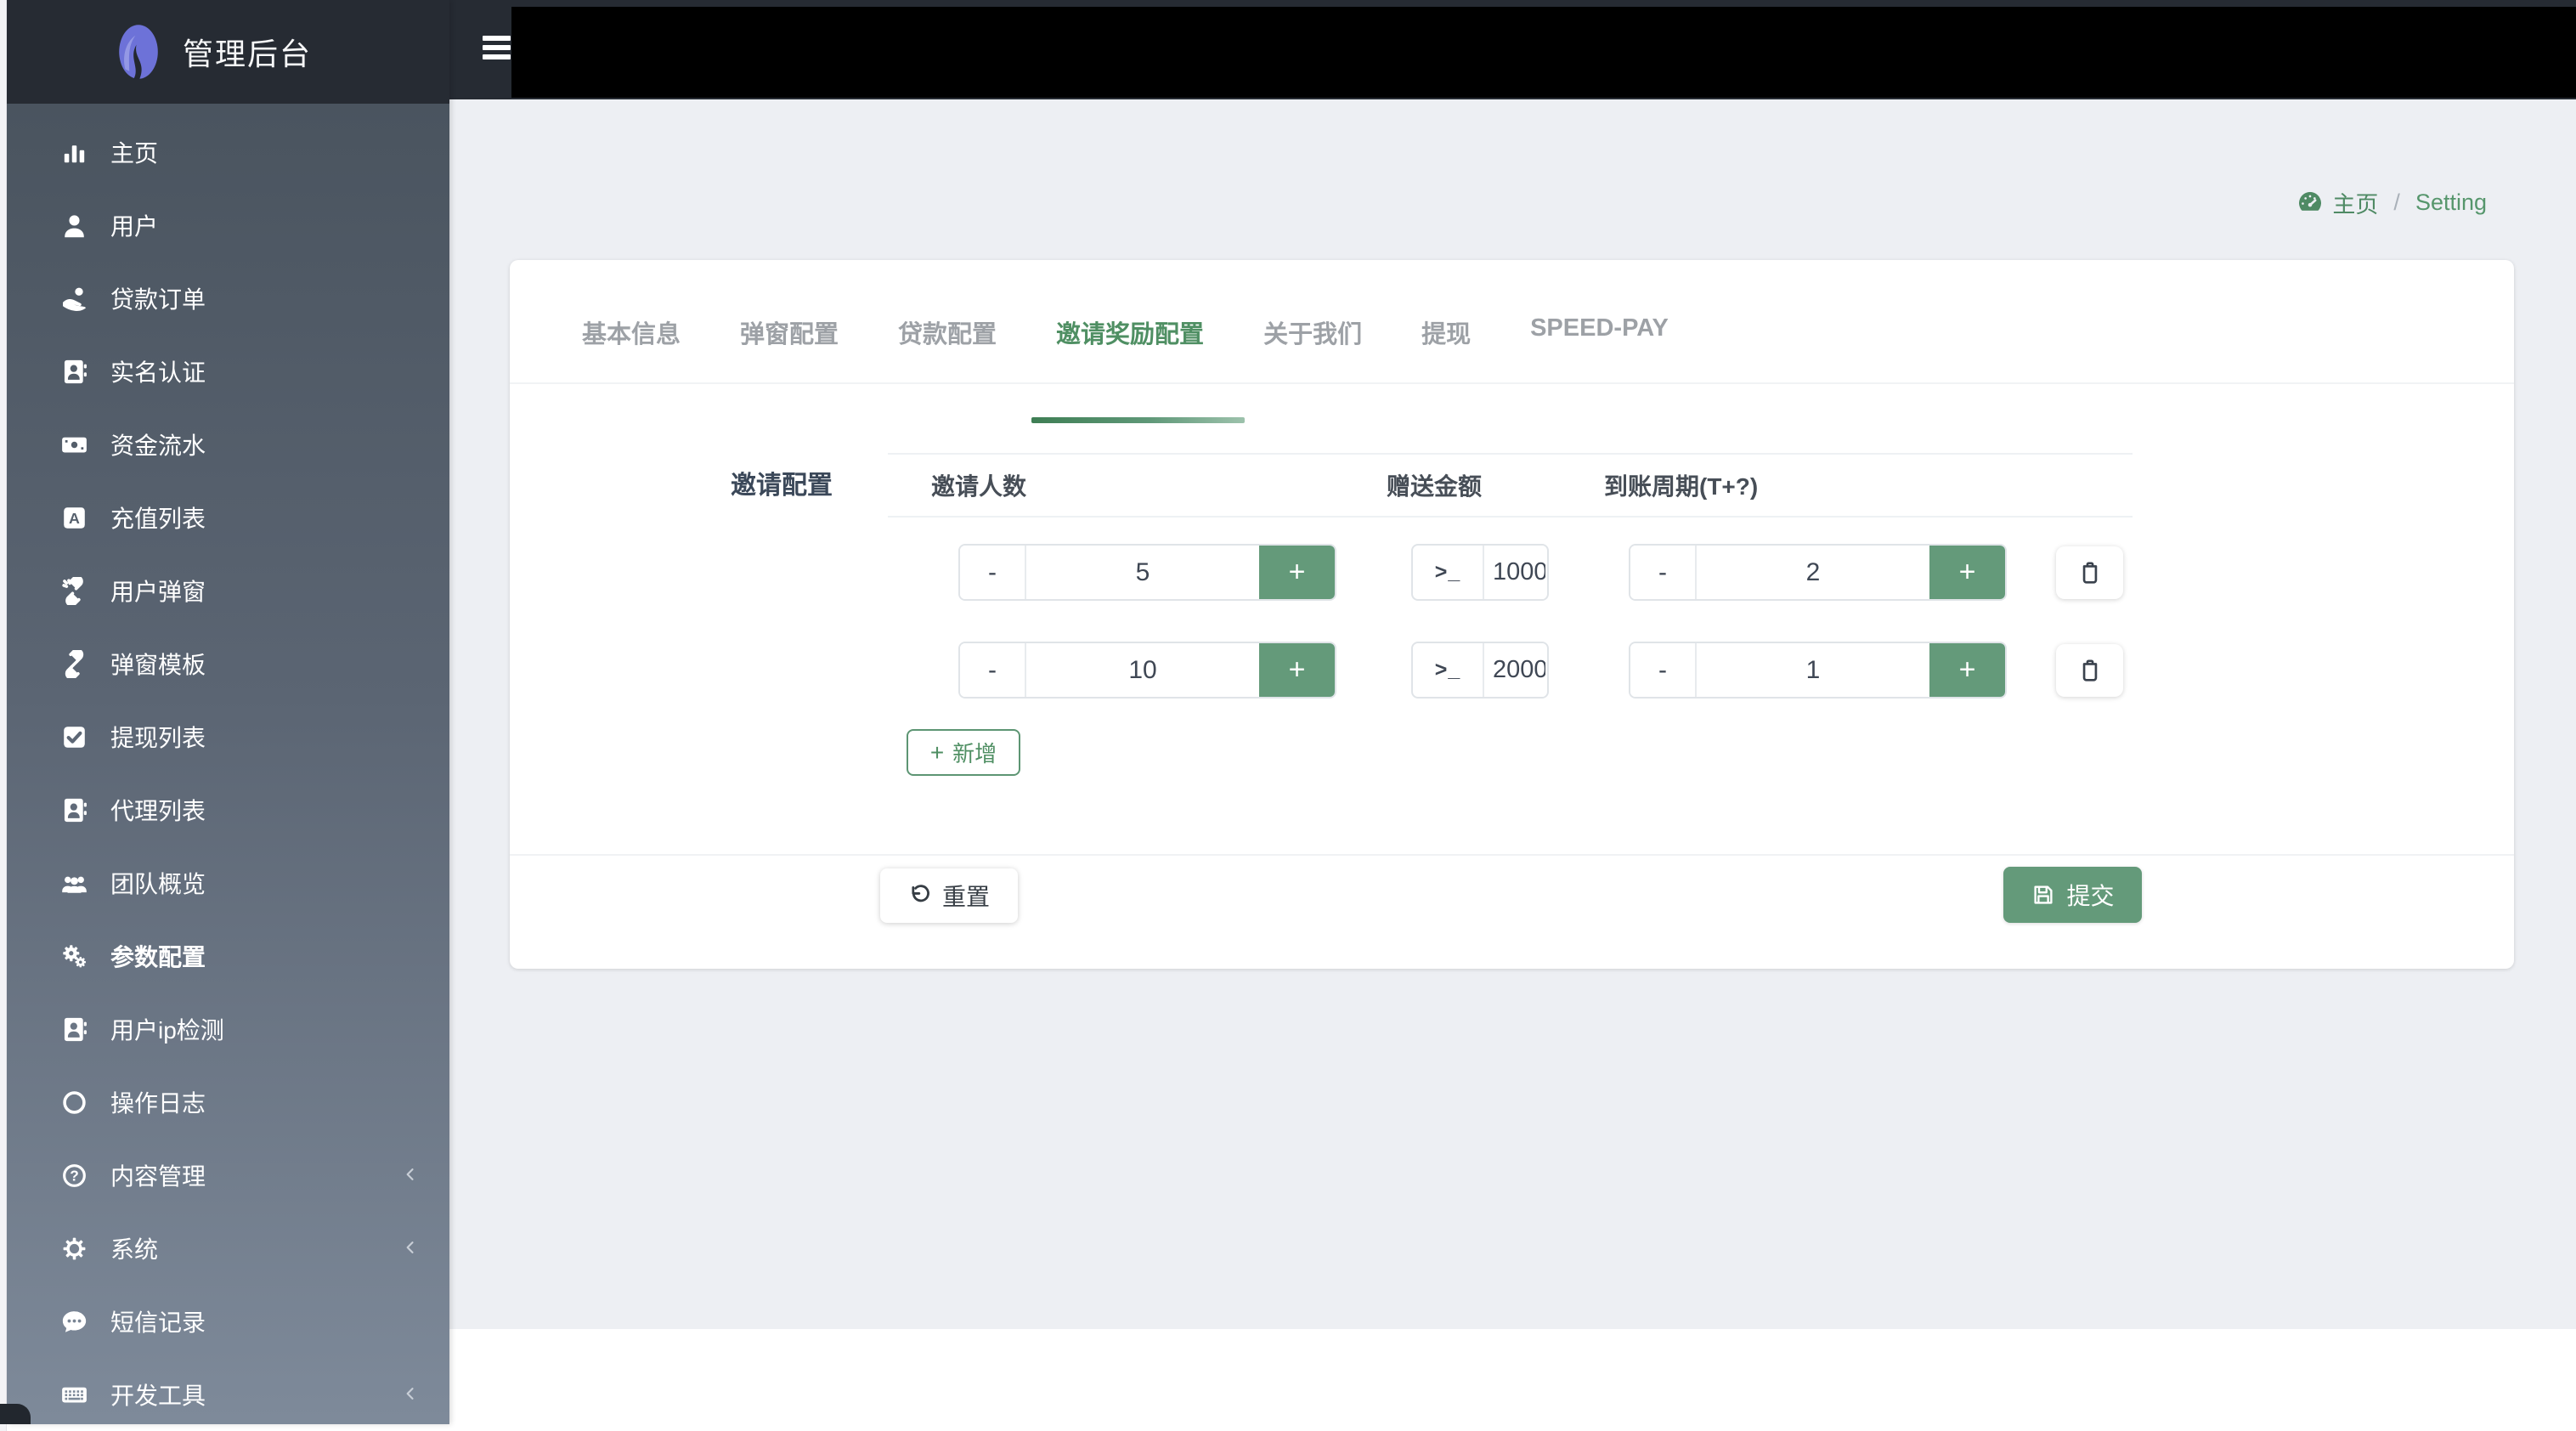  I want to click on comment-icon, so click(74, 1322).